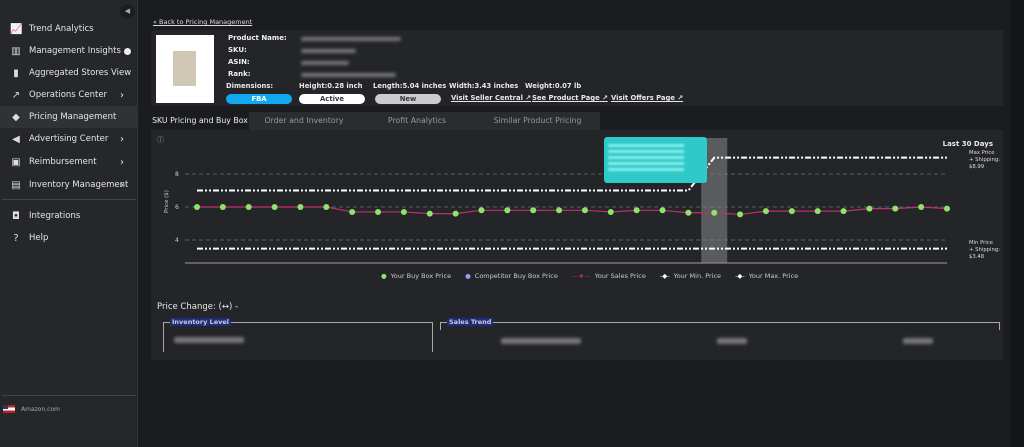  I want to click on chart-title: Last 30 Days, so click(967, 144).